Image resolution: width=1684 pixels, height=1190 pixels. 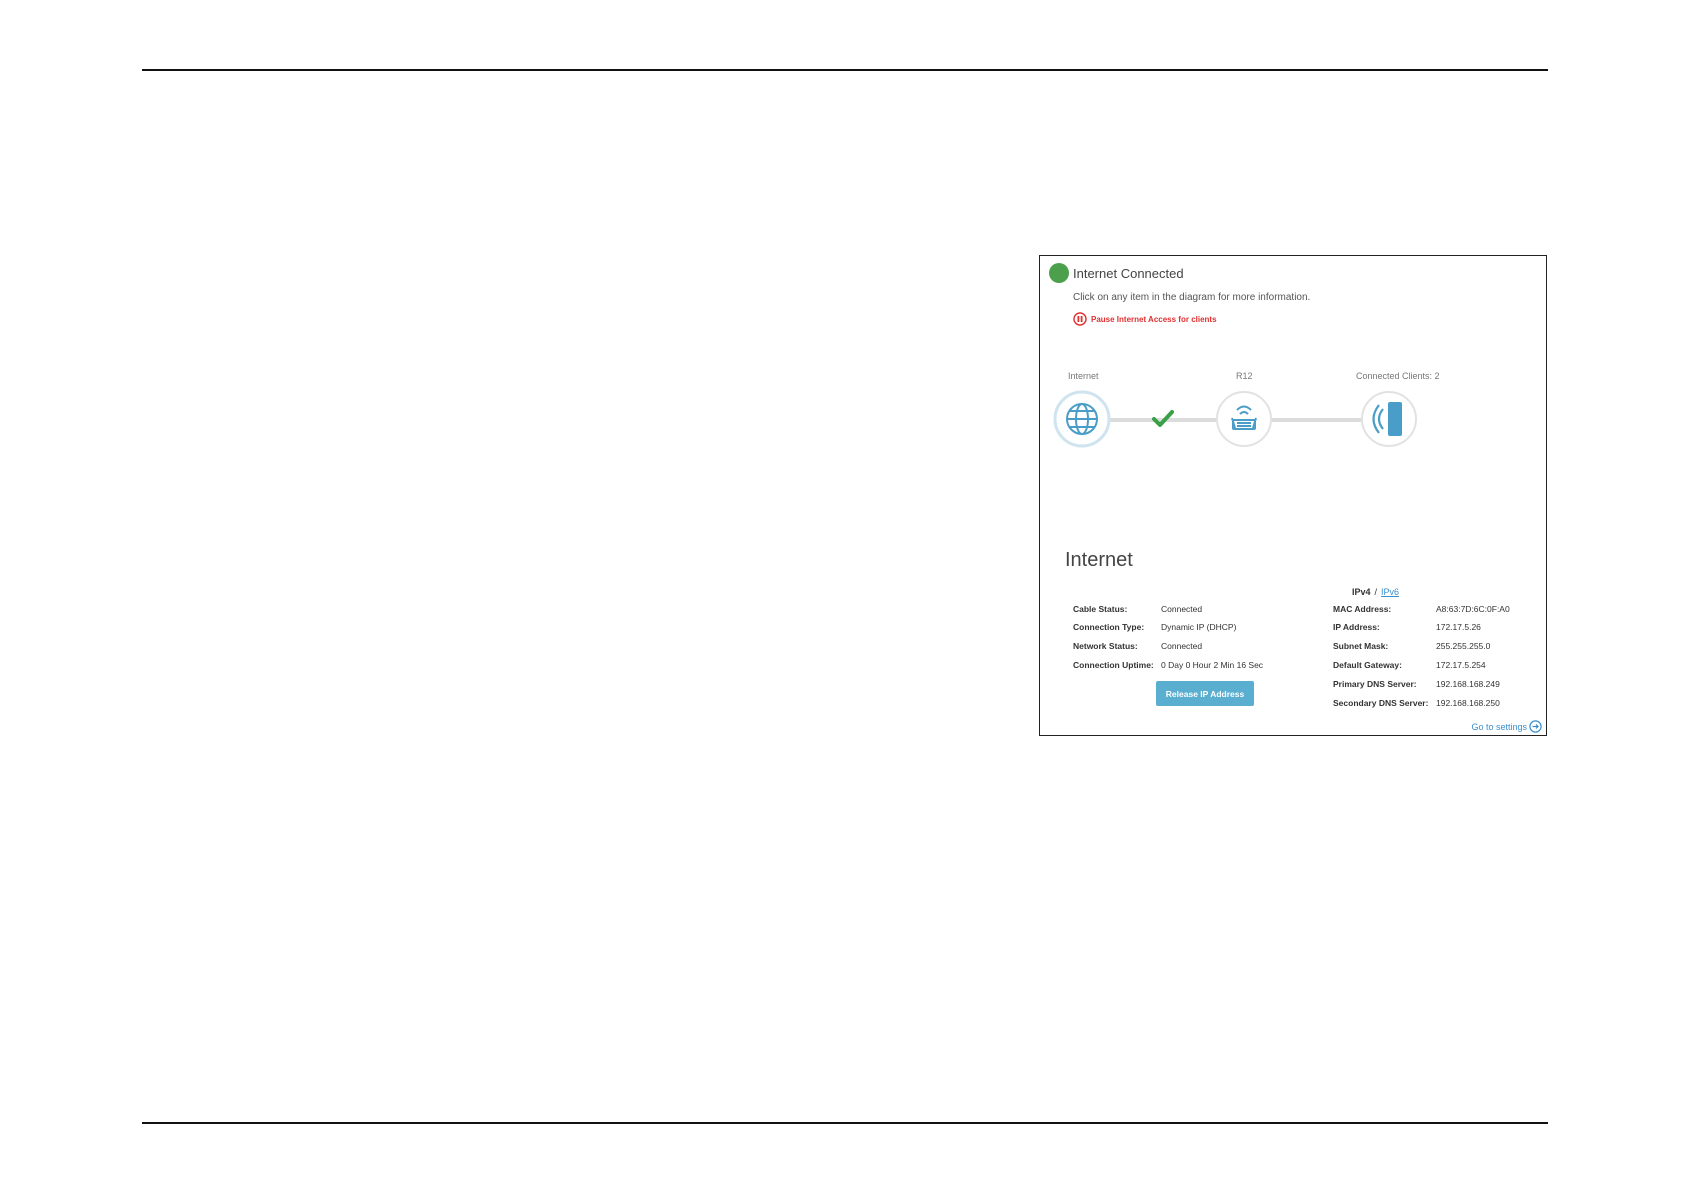 What do you see at coordinates (1361, 592) in the screenshot?
I see `ipv4-tab: IPv4` at bounding box center [1361, 592].